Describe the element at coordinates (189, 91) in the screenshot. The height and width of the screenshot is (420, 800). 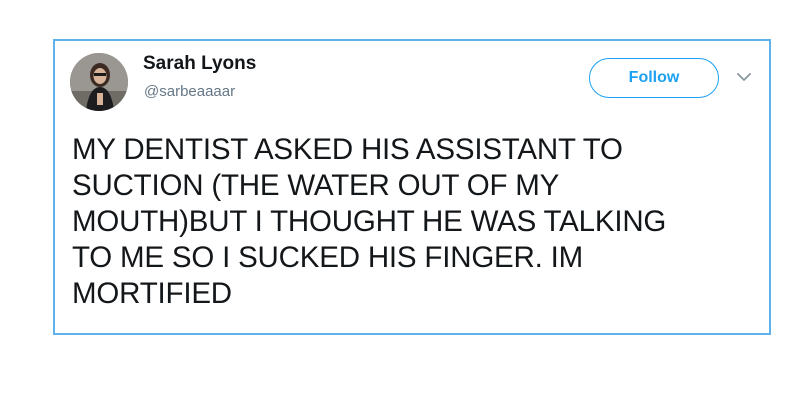
I see `author-handle: @sarbeaaaar` at that location.